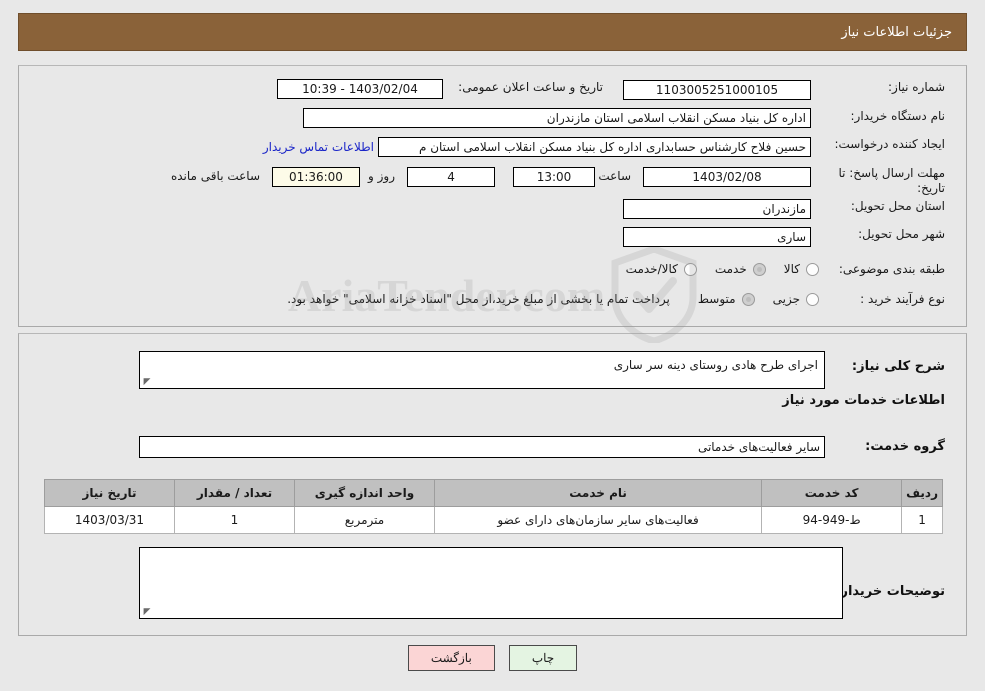 Image resolution: width=985 pixels, height=691 pixels. I want to click on creator-row: ایجاد کننده درخواست:, so click(880, 144).